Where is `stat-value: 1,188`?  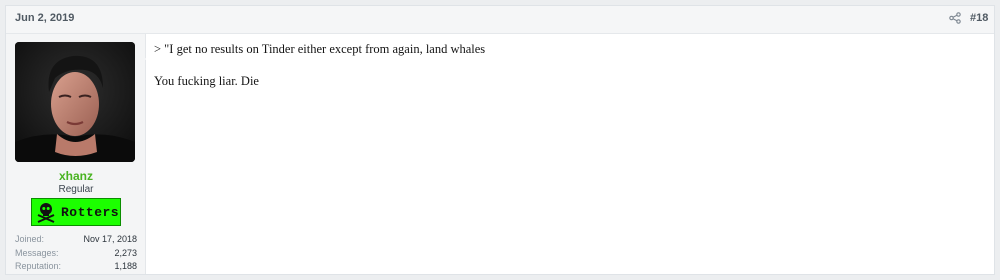
stat-value: 1,188 is located at coordinates (125, 266).